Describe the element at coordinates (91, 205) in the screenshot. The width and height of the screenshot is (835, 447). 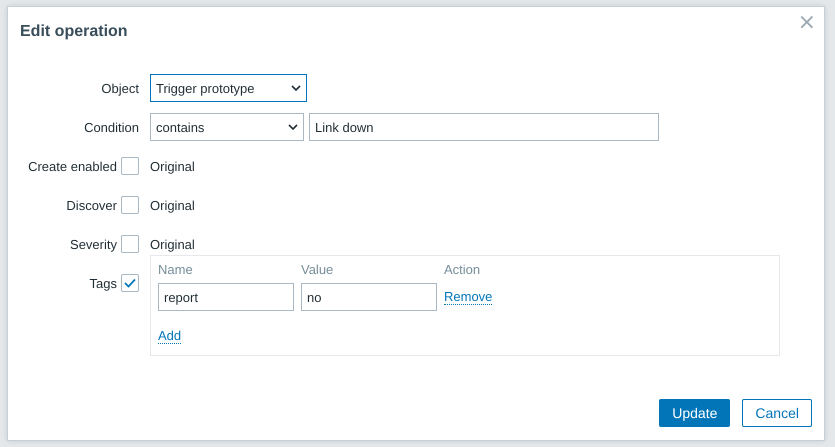
I see `field-label: Discover` at that location.